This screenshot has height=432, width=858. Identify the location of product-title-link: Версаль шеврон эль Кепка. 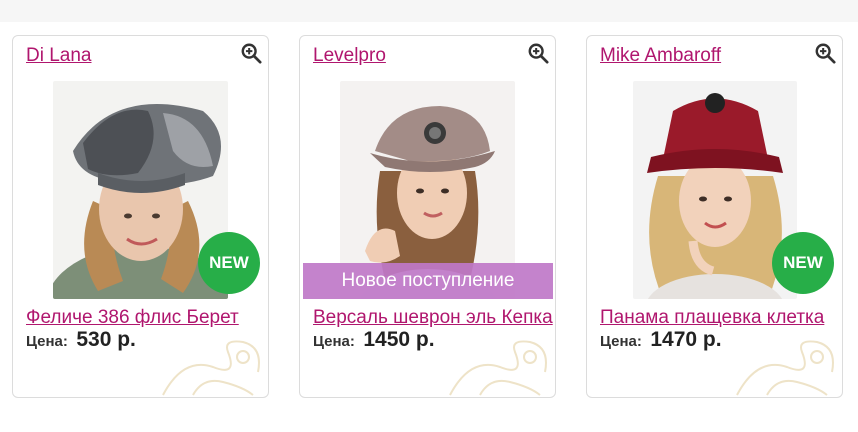
(434, 318).